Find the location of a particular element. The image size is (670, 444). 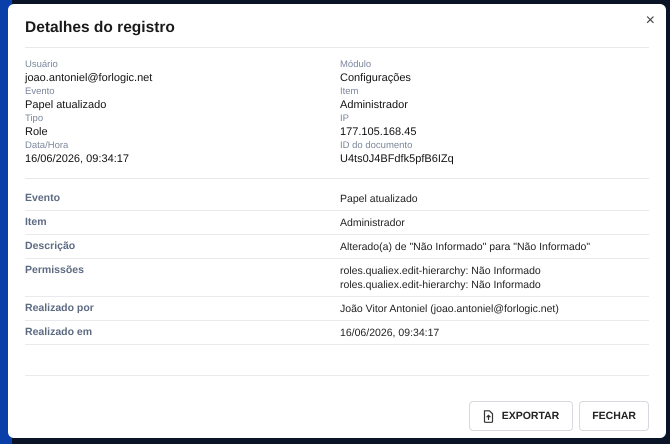

table-cell-text: Realizado em is located at coordinates (59, 333).